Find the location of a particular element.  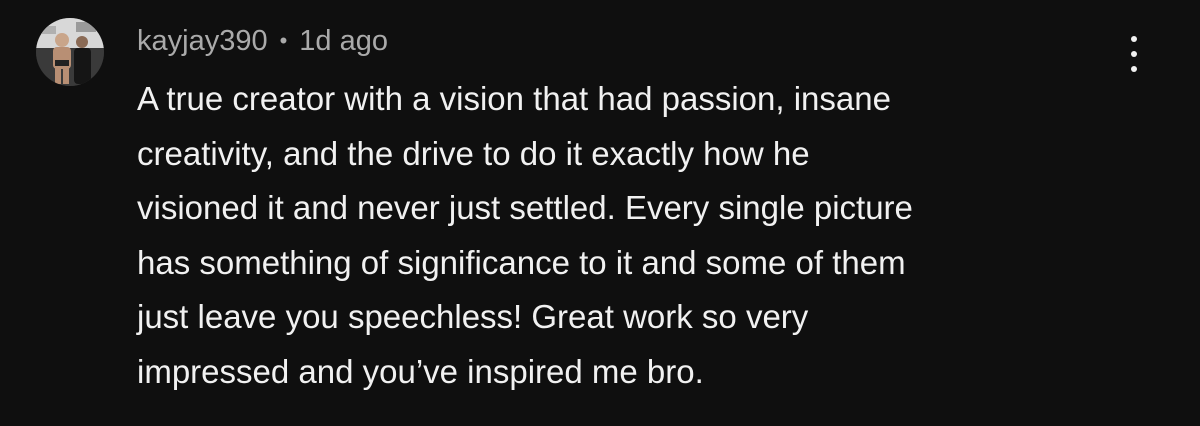

comment-timestamp: 1d ago is located at coordinates (343, 41).